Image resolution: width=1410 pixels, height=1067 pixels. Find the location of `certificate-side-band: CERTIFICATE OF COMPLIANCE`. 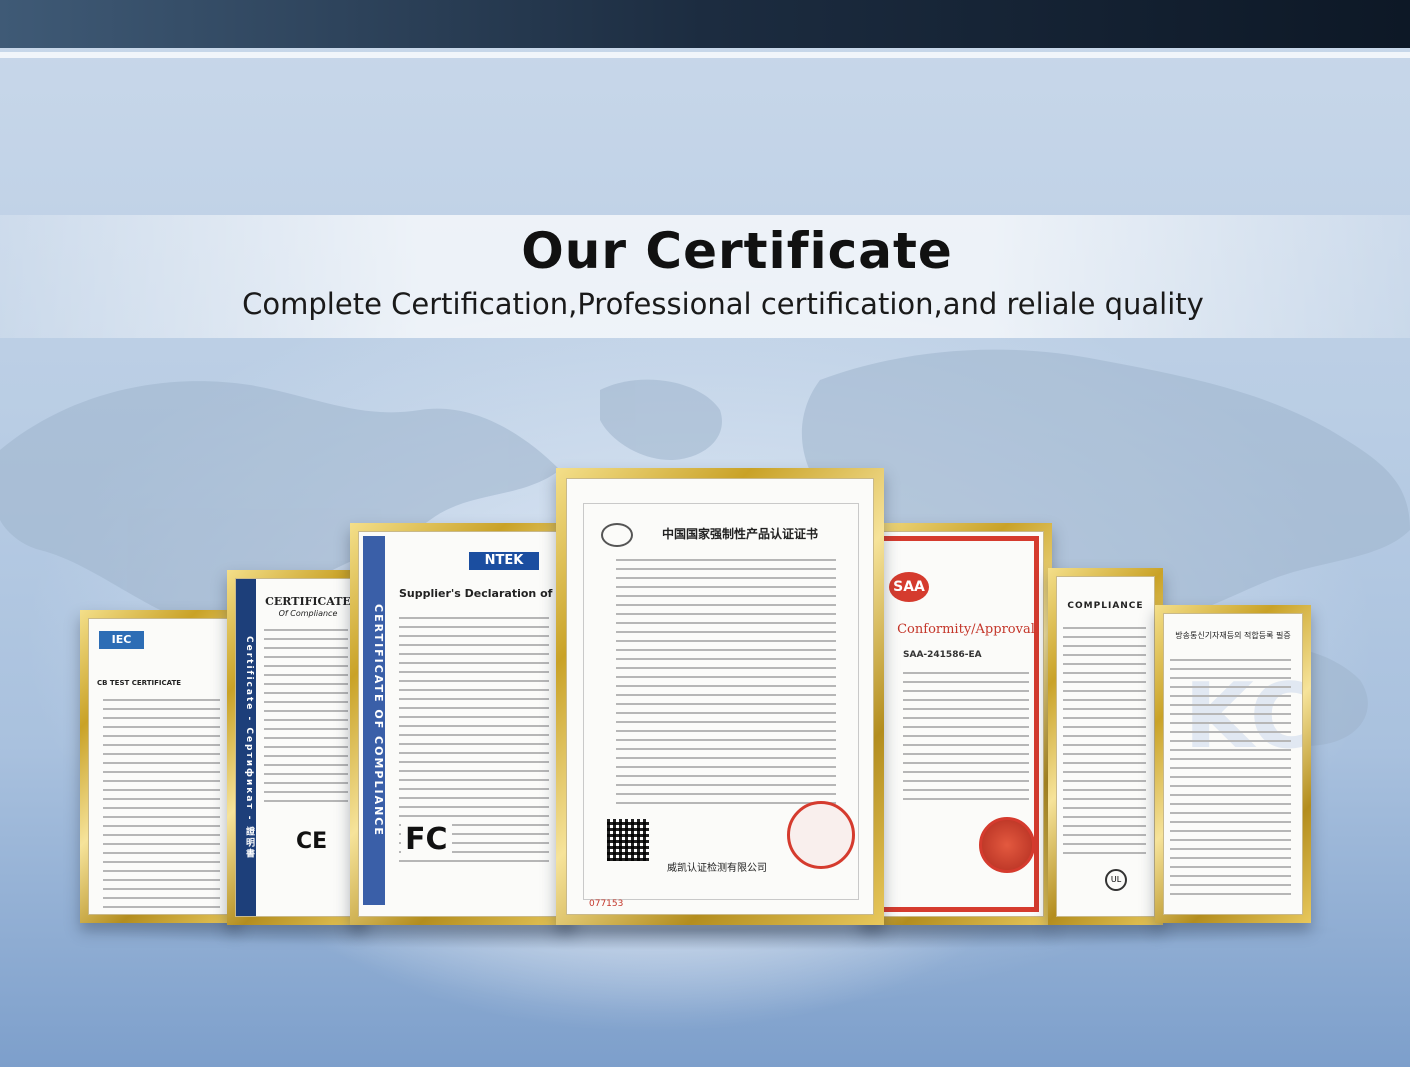

certificate-side-band: CERTIFICATE OF COMPLIANCE is located at coordinates (374, 720).